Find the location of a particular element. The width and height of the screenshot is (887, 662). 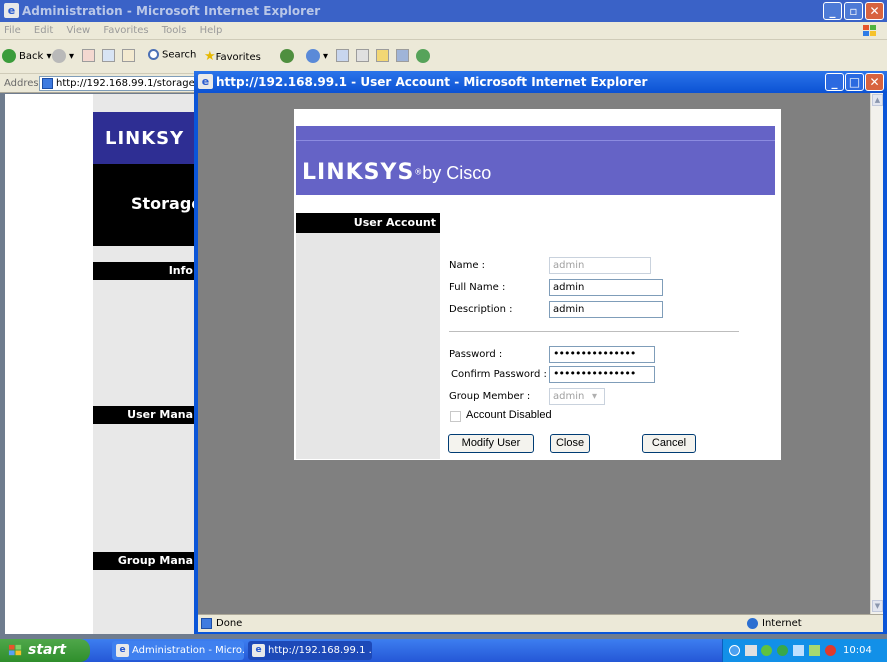

star-icon: ★ is located at coordinates (210, 56).